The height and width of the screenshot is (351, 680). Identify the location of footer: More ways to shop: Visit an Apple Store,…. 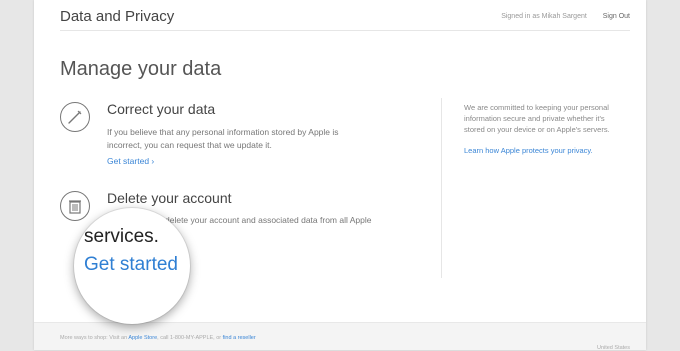
(340, 336).